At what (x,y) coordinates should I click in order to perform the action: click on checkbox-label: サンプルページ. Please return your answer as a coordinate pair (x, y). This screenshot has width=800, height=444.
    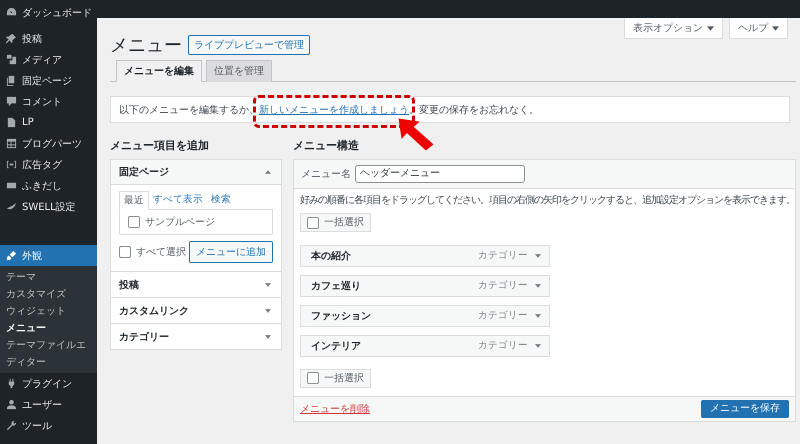
    Looking at the image, I should click on (180, 222).